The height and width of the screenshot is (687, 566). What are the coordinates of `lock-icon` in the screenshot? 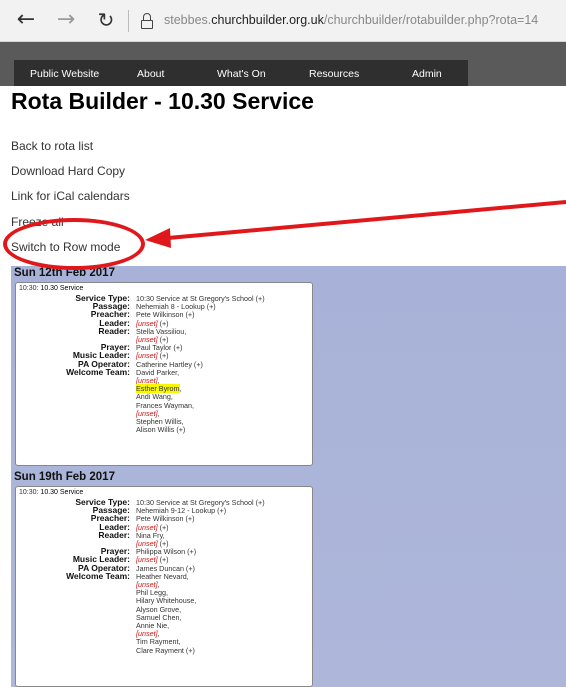 It's located at (147, 21).